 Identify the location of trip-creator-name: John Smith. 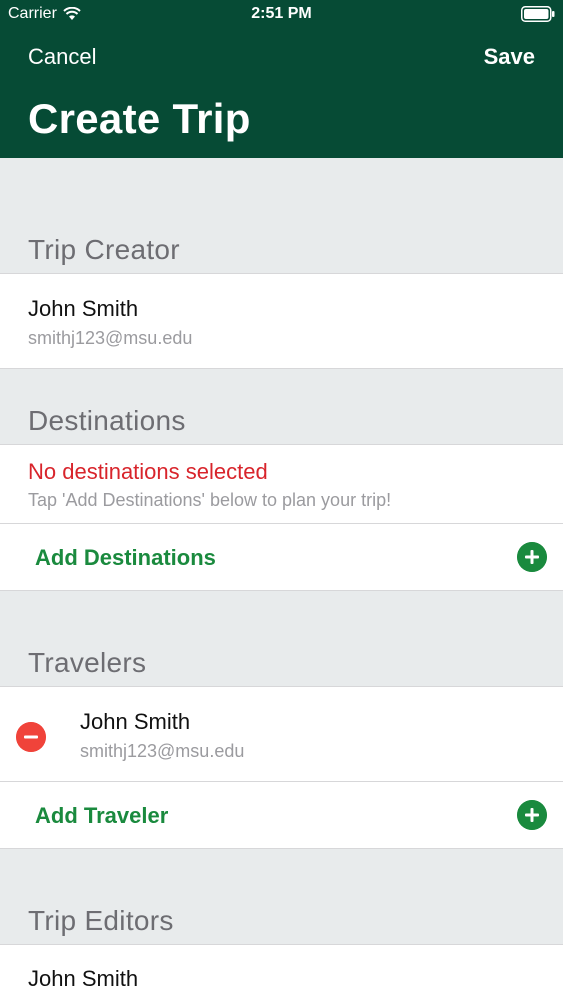
(83, 308).